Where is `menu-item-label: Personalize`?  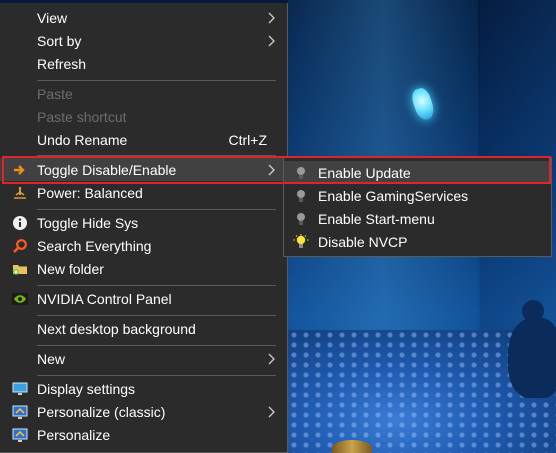
menu-item-label: Personalize is located at coordinates (74, 434).